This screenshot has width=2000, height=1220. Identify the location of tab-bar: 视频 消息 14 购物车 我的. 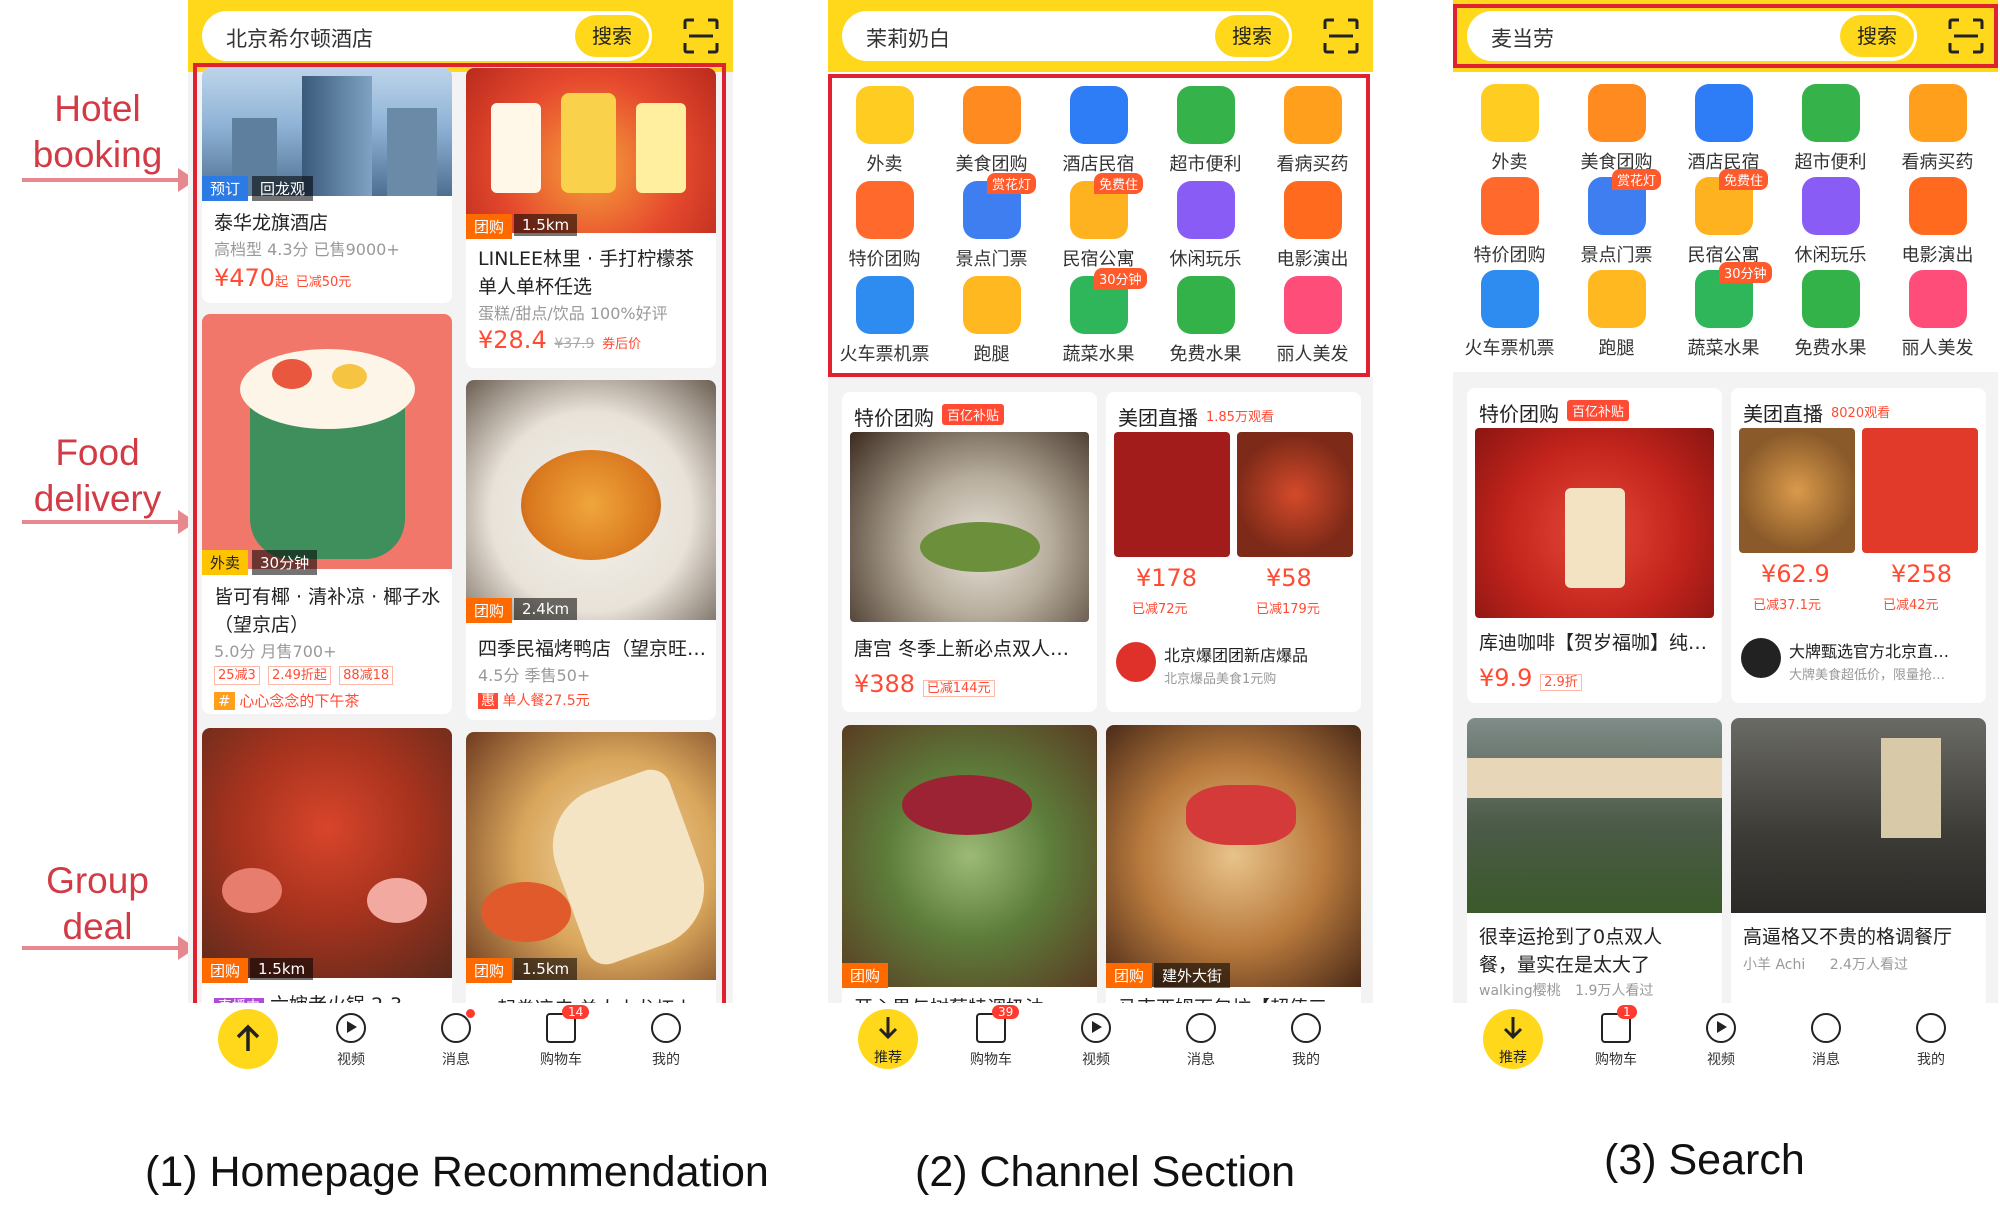
(460, 1044).